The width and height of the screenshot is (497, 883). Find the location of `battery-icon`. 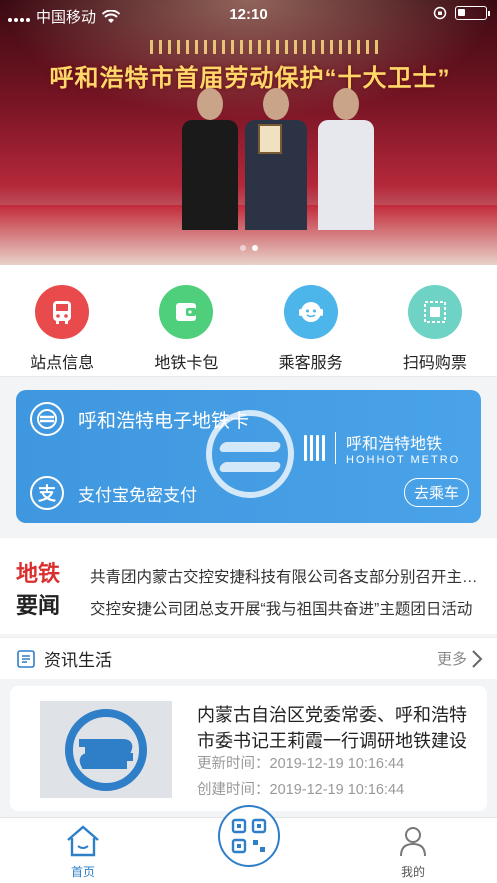

battery-icon is located at coordinates (472, 13).